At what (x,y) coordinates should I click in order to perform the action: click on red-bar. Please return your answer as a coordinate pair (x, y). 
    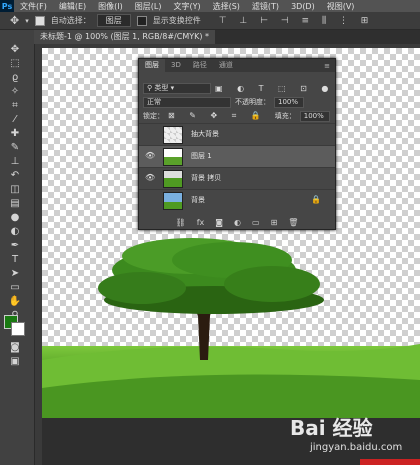
    Looking at the image, I should click on (390, 462).